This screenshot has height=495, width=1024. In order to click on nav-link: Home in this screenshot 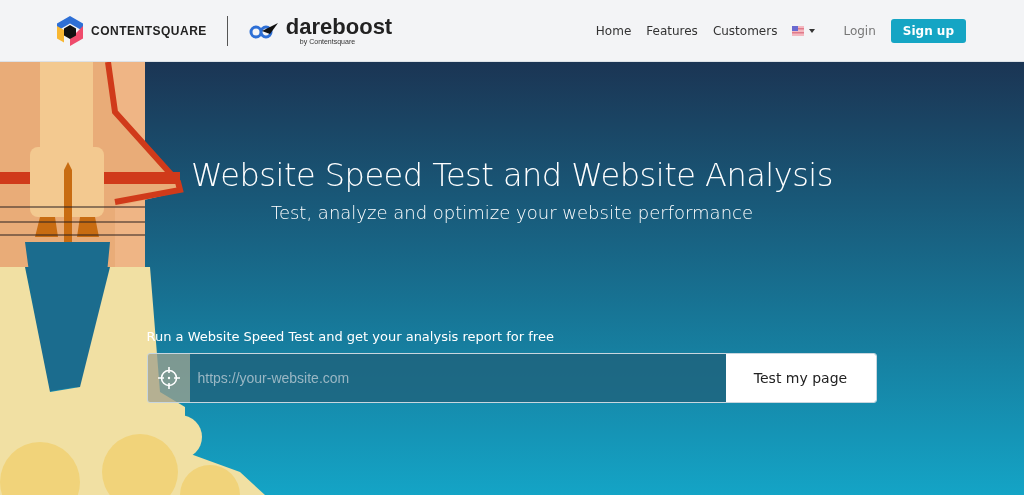, I will do `click(613, 30)`.